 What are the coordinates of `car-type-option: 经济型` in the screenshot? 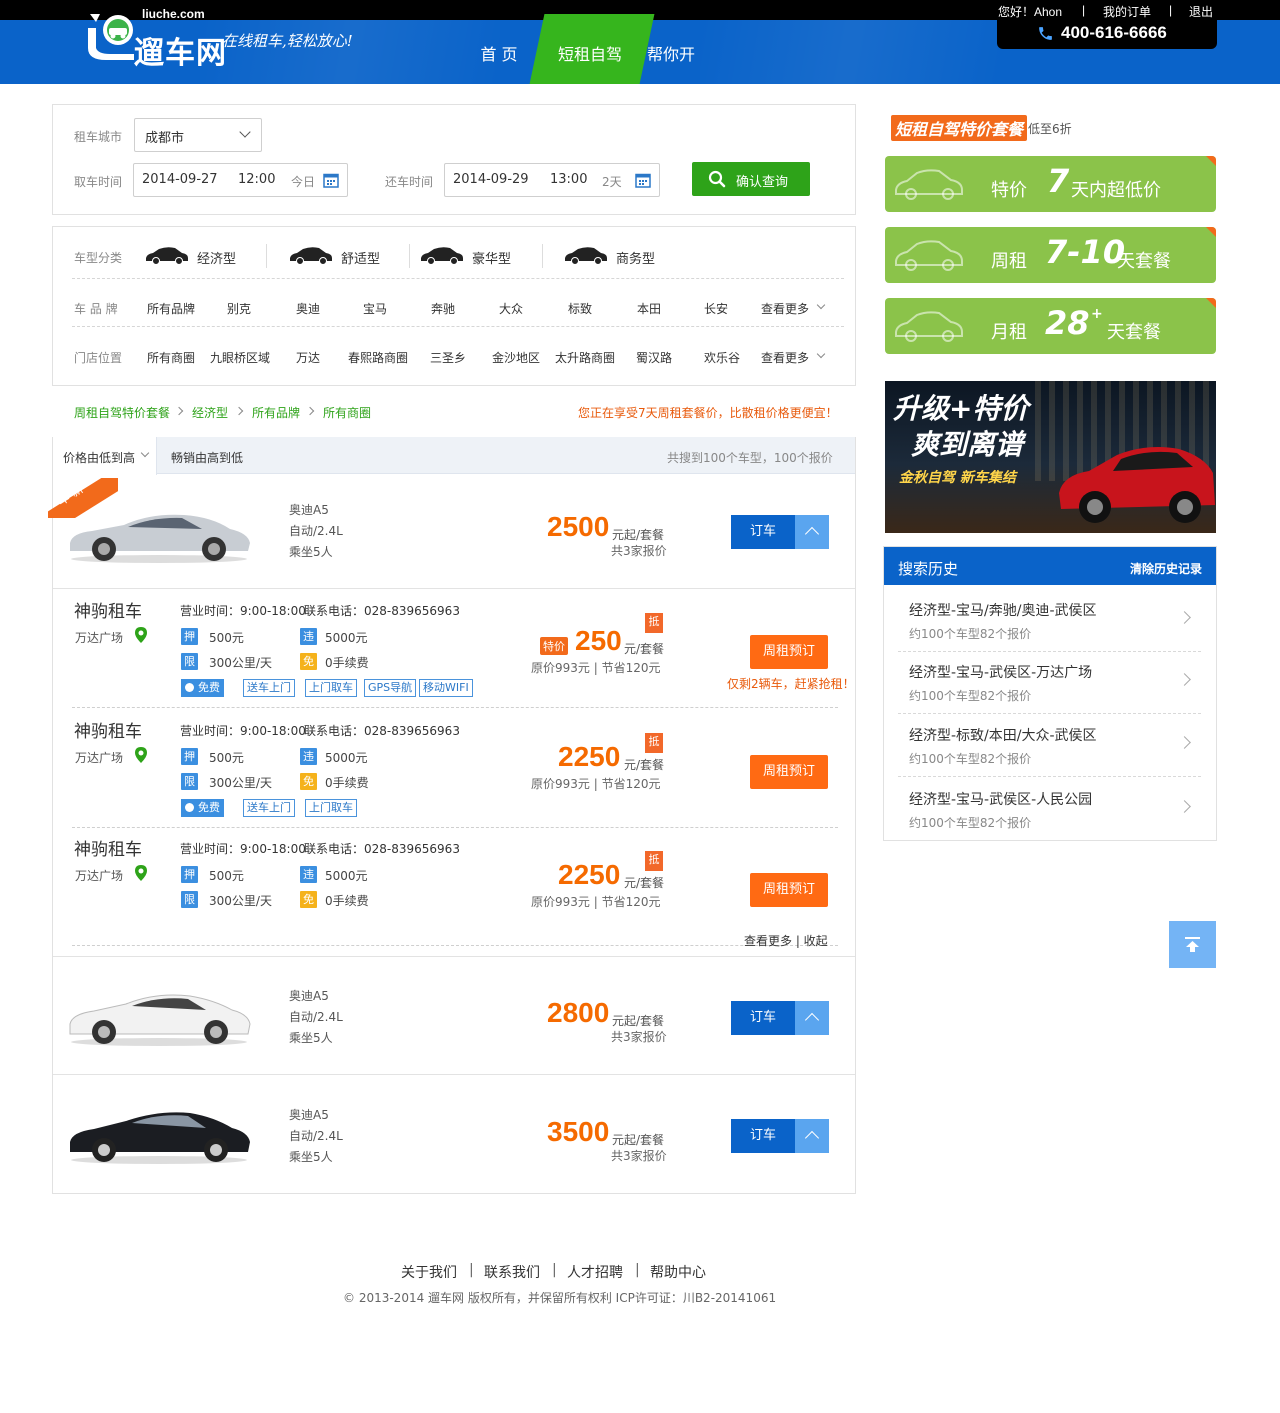 It's located at (216, 257).